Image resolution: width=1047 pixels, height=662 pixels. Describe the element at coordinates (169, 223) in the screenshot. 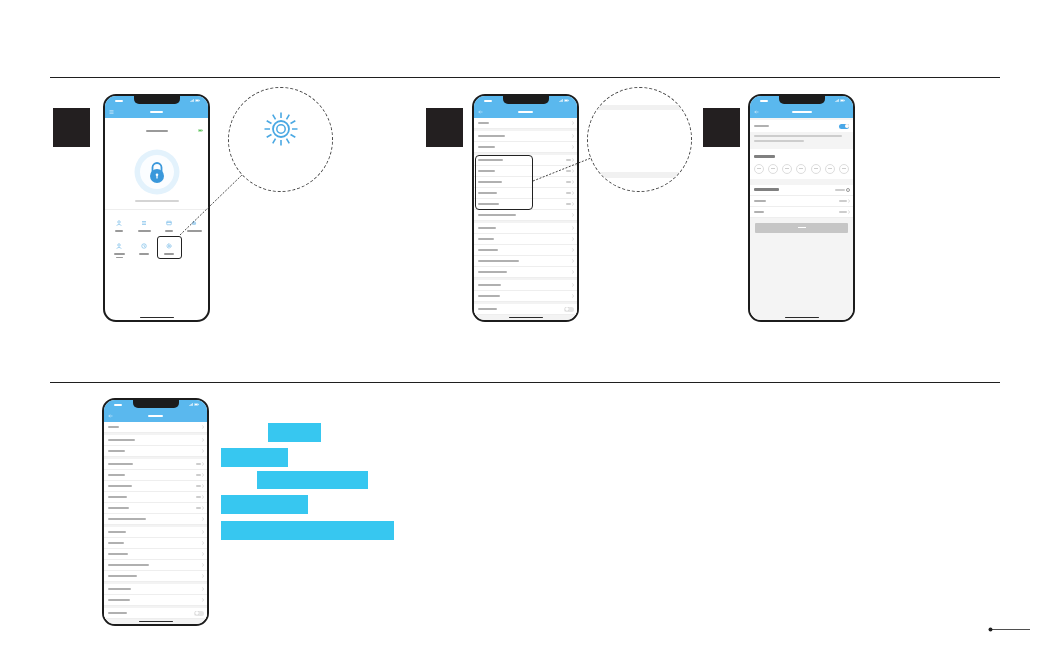

I see `card-icon` at that location.